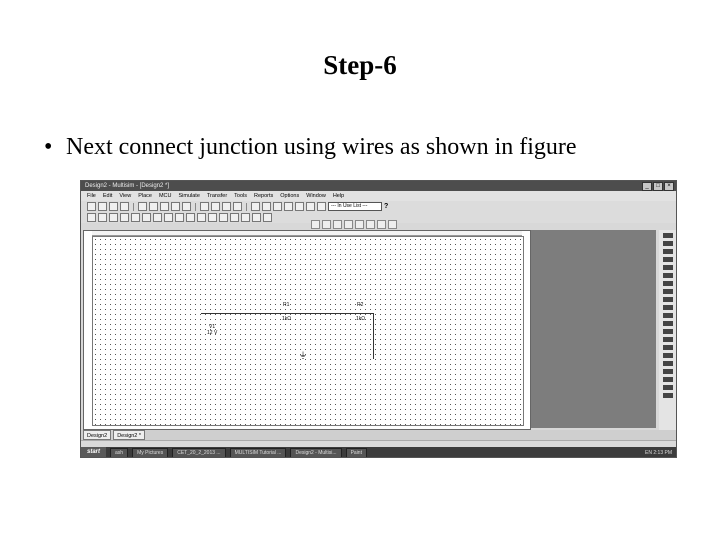 Image resolution: width=720 pixels, height=540 pixels. I want to click on tektronix-oscilloscope-icon, so click(667, 371).